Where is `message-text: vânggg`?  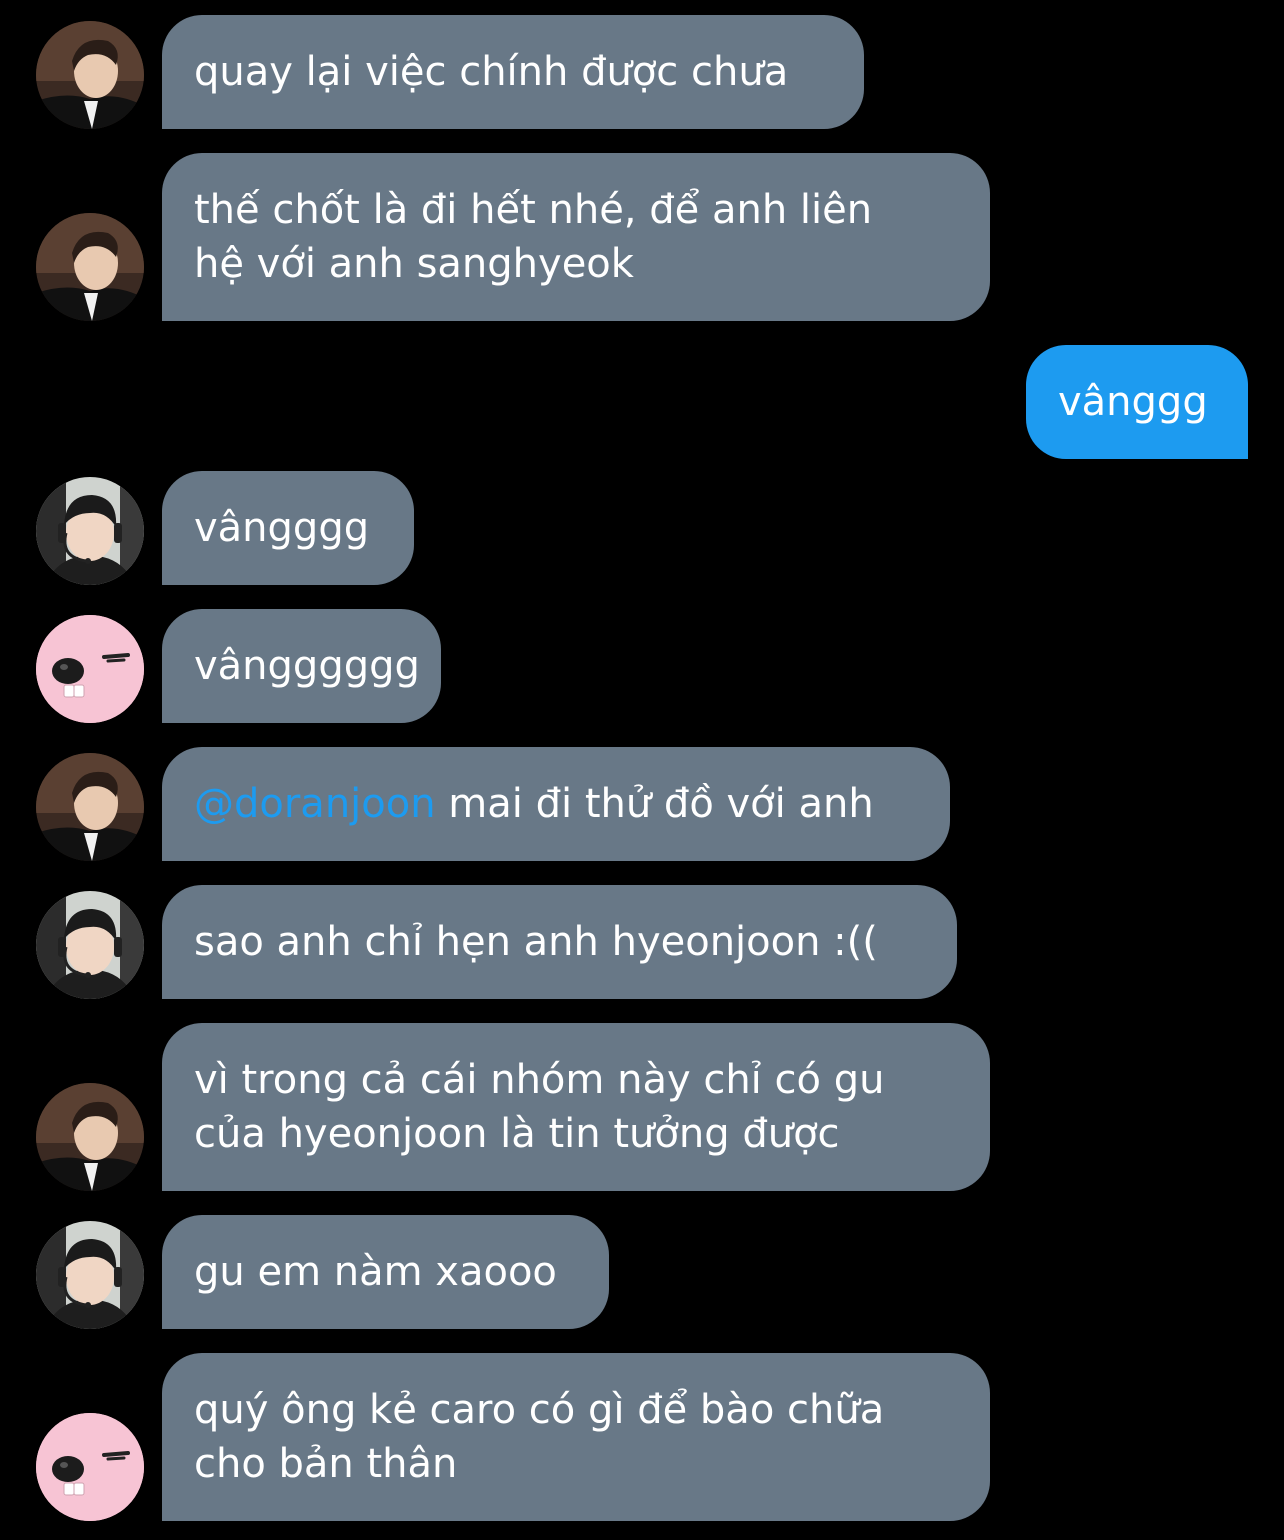
message-text: vânggg is located at coordinates (1133, 402).